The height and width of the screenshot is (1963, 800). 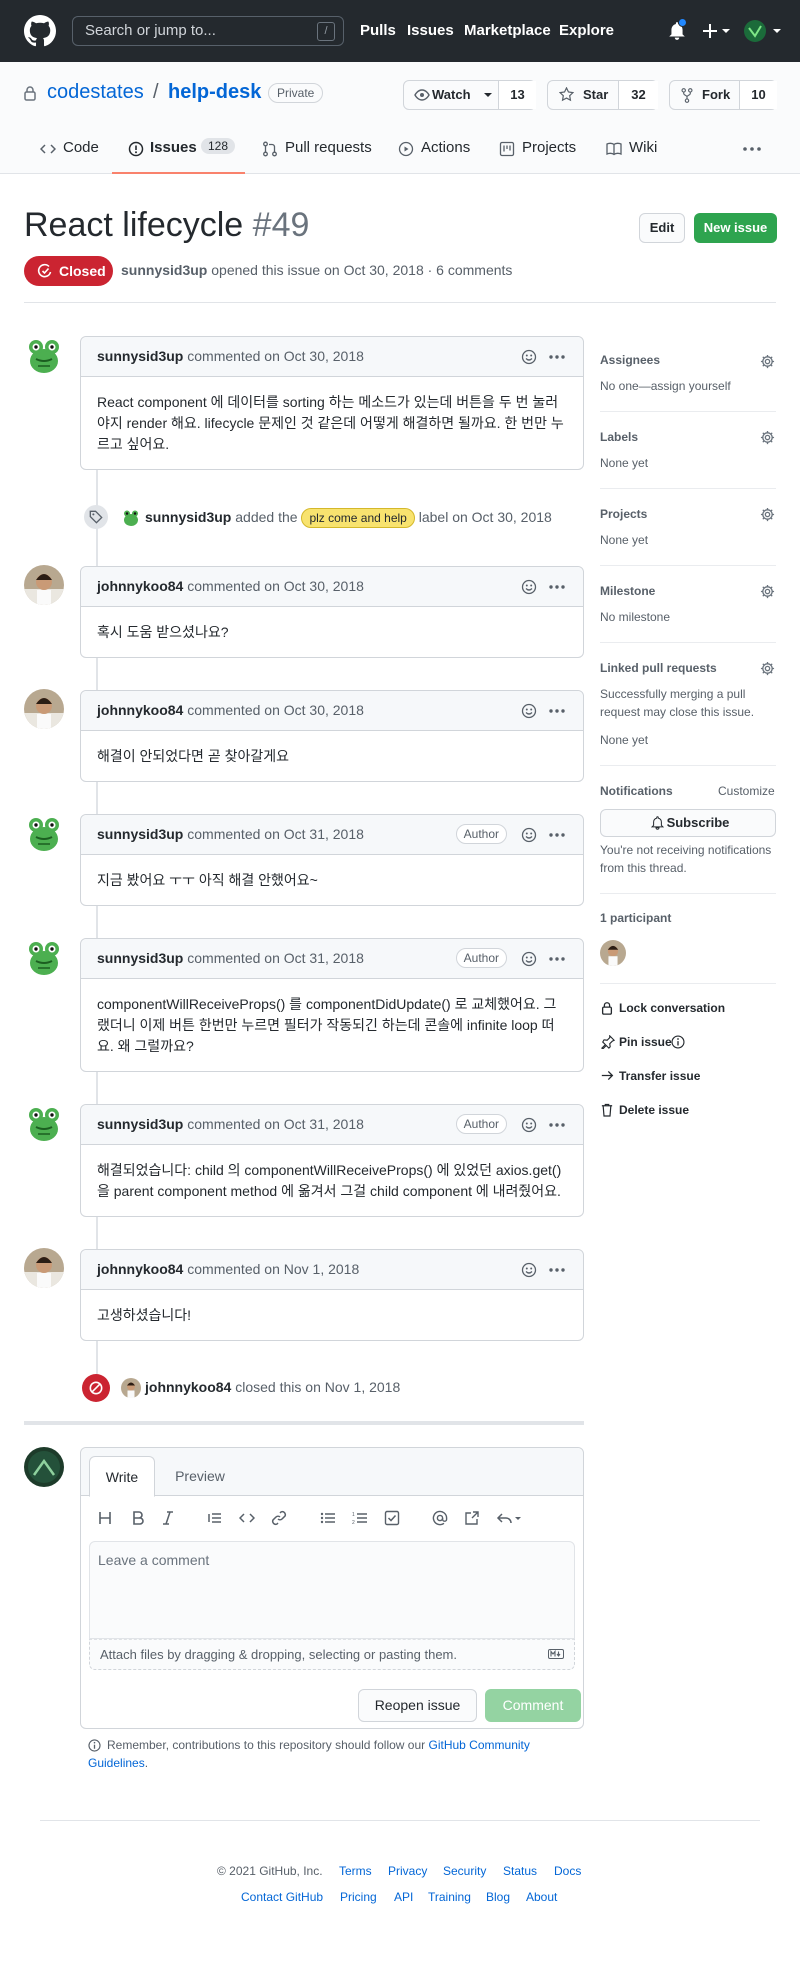 I want to click on issue-label-pill: plz come and help, so click(x=358, y=518).